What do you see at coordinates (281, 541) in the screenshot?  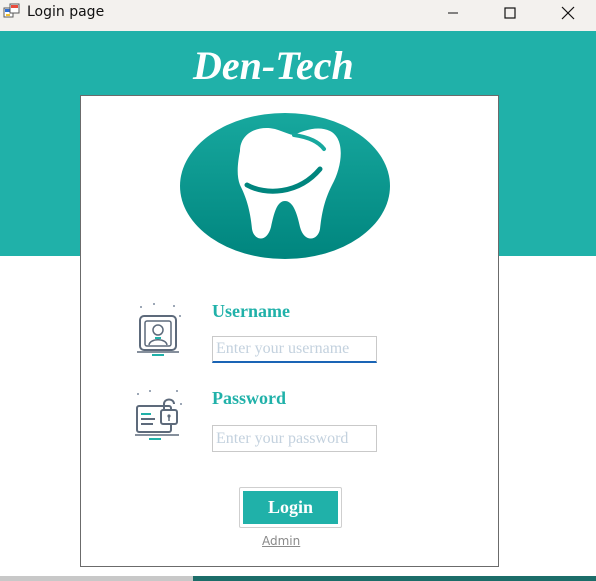 I see `admin-link: Admin` at bounding box center [281, 541].